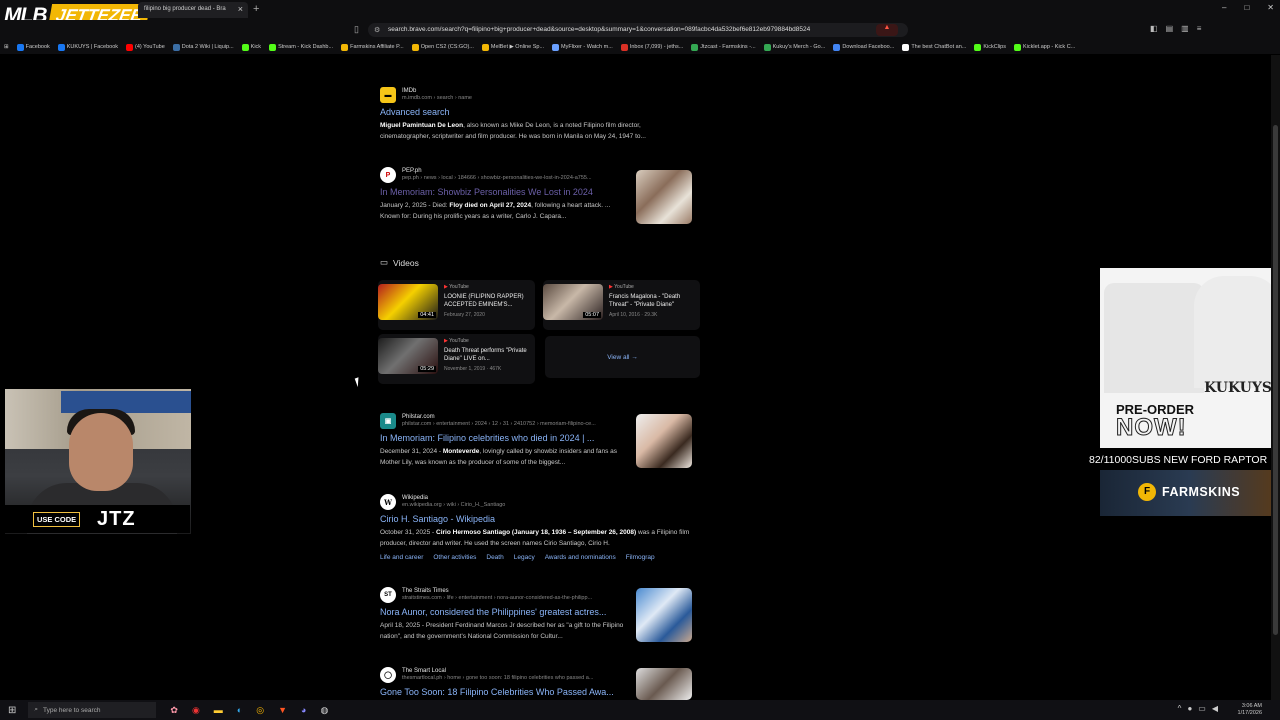 The width and height of the screenshot is (1280, 720). I want to click on bookmark-label: Facebook, so click(37, 47).